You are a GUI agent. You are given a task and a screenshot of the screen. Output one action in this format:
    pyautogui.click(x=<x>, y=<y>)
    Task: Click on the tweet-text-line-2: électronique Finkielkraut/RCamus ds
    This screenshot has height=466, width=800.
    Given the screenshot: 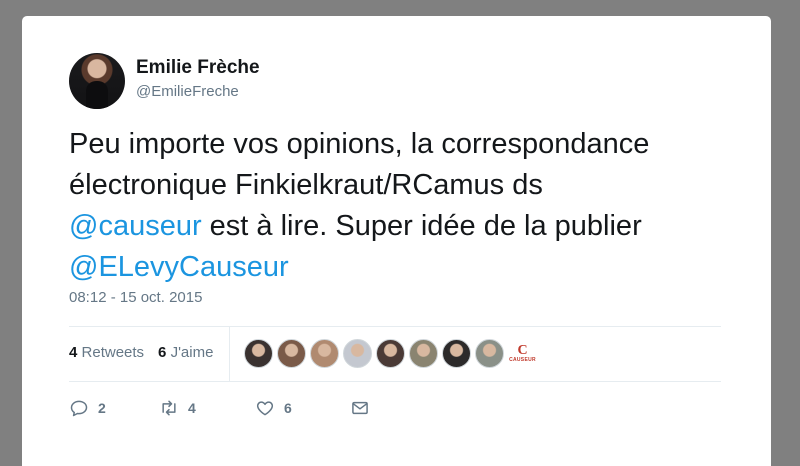 What is the action you would take?
    pyautogui.click(x=306, y=185)
    